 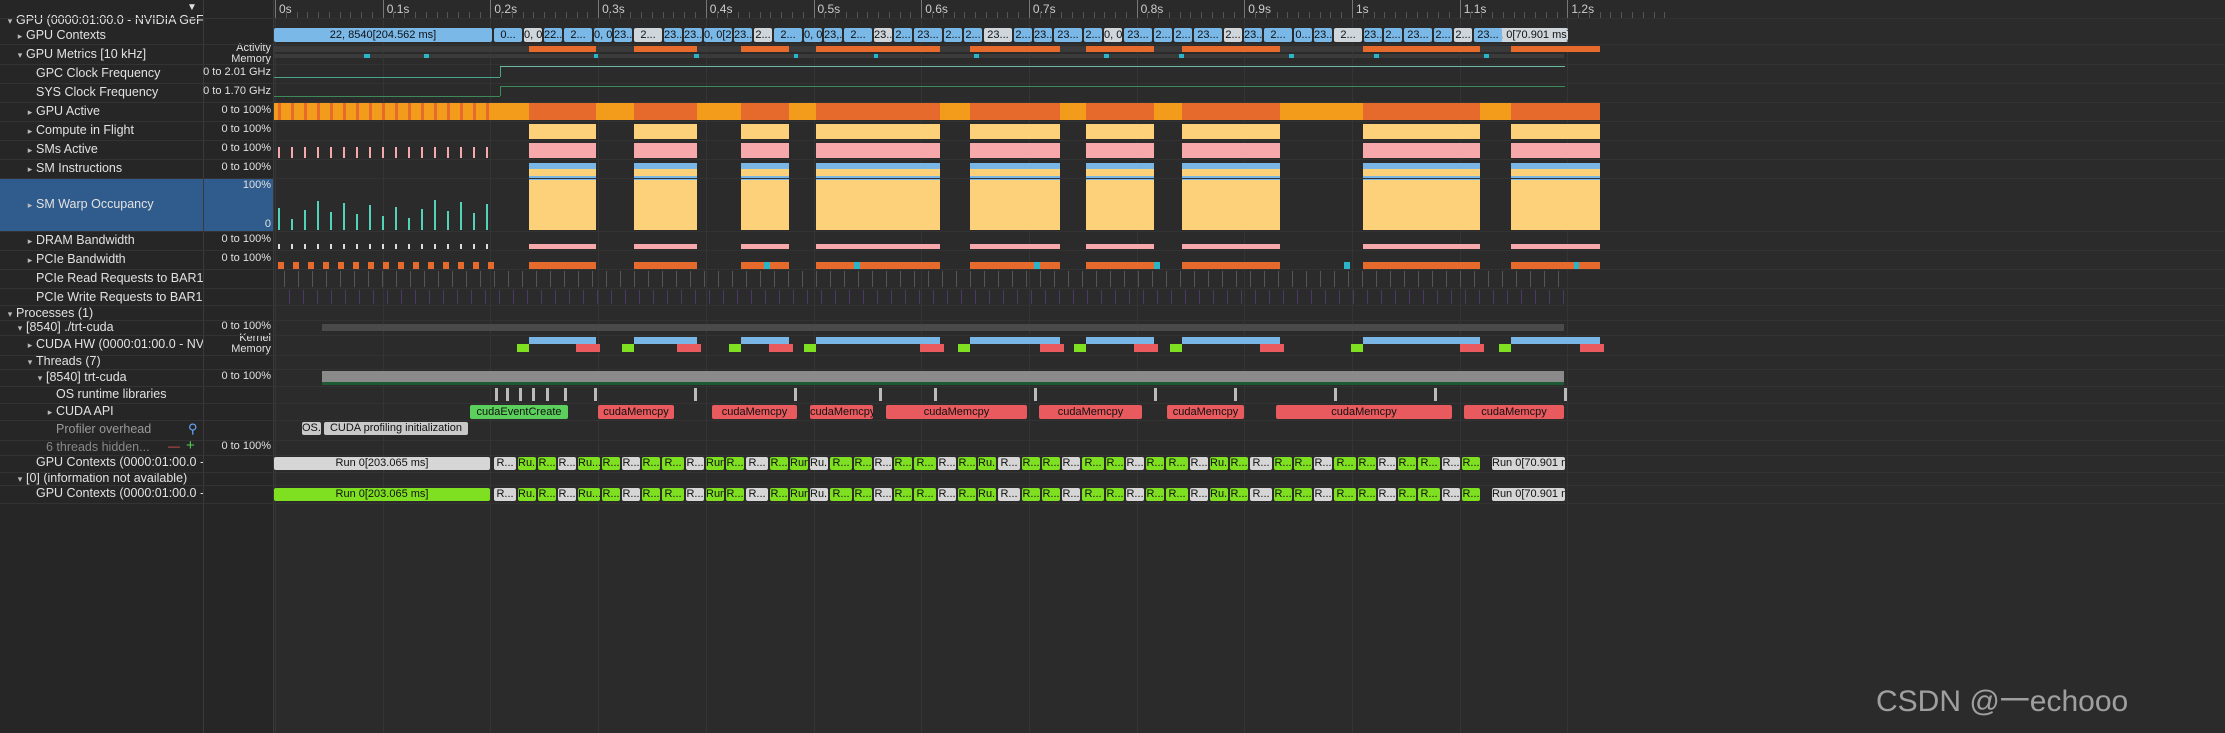 I want to click on context-block: 22, 8540[204.562 ms], so click(x=383, y=35).